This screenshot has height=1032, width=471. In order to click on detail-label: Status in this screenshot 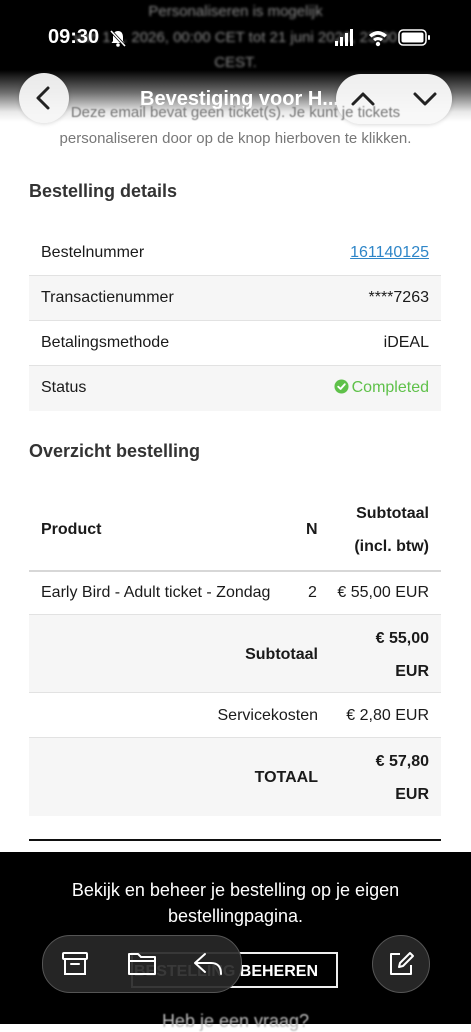, I will do `click(64, 387)`.